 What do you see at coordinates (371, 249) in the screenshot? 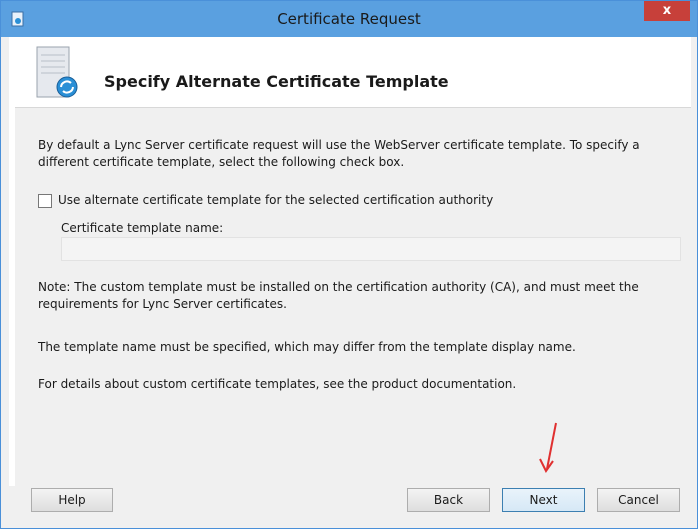
I see `template-name-input` at bounding box center [371, 249].